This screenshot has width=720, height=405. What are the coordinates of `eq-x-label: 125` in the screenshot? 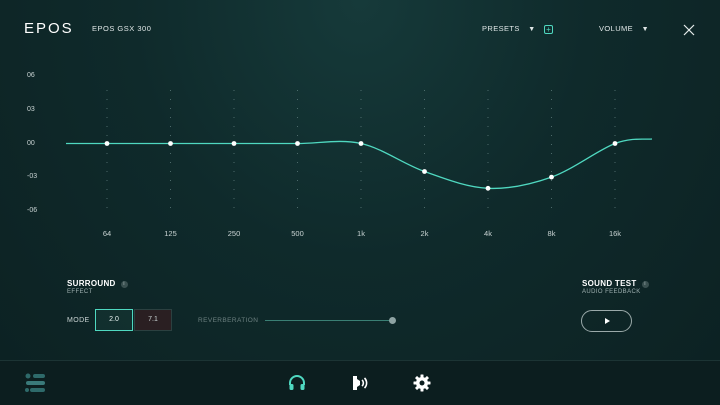 It's located at (170, 233).